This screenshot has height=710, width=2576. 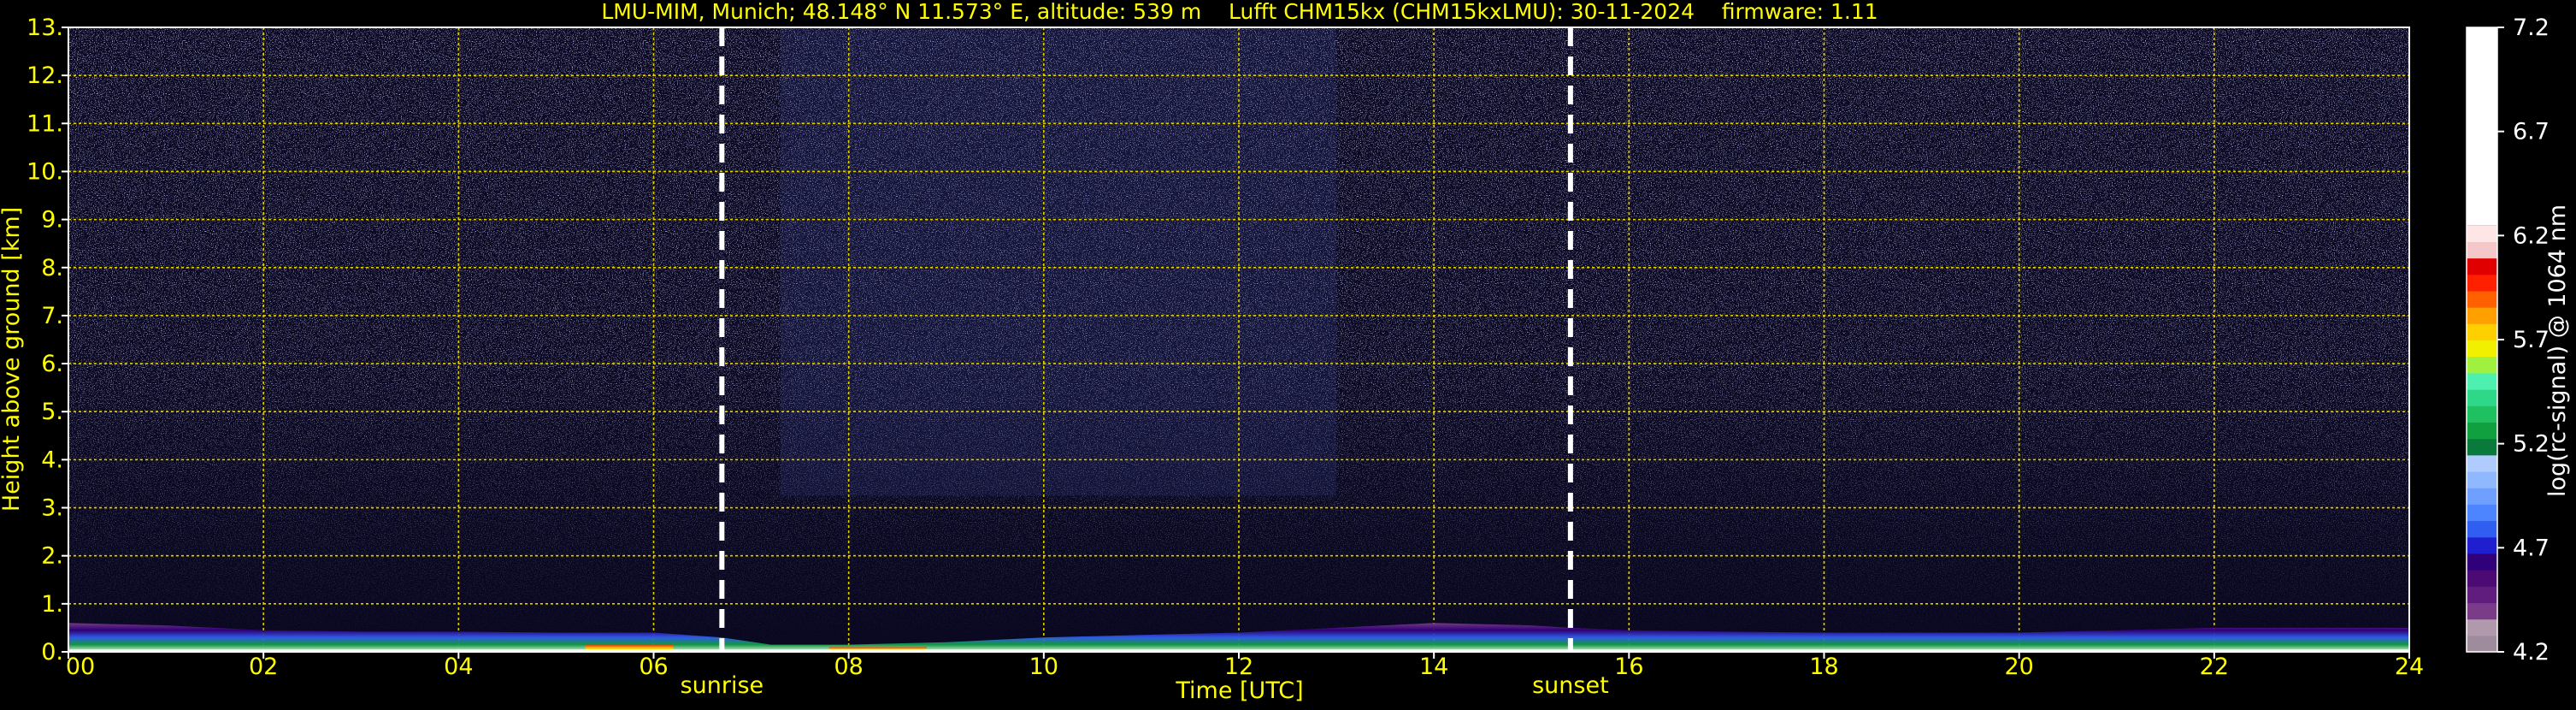 I want to click on y-tick-label: 9., so click(x=52, y=220).